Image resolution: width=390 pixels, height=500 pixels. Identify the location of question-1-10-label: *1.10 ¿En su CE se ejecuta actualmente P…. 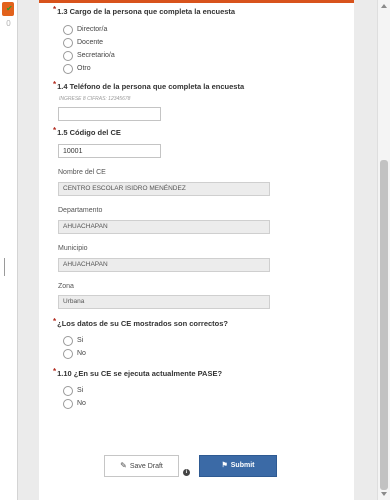
(138, 372).